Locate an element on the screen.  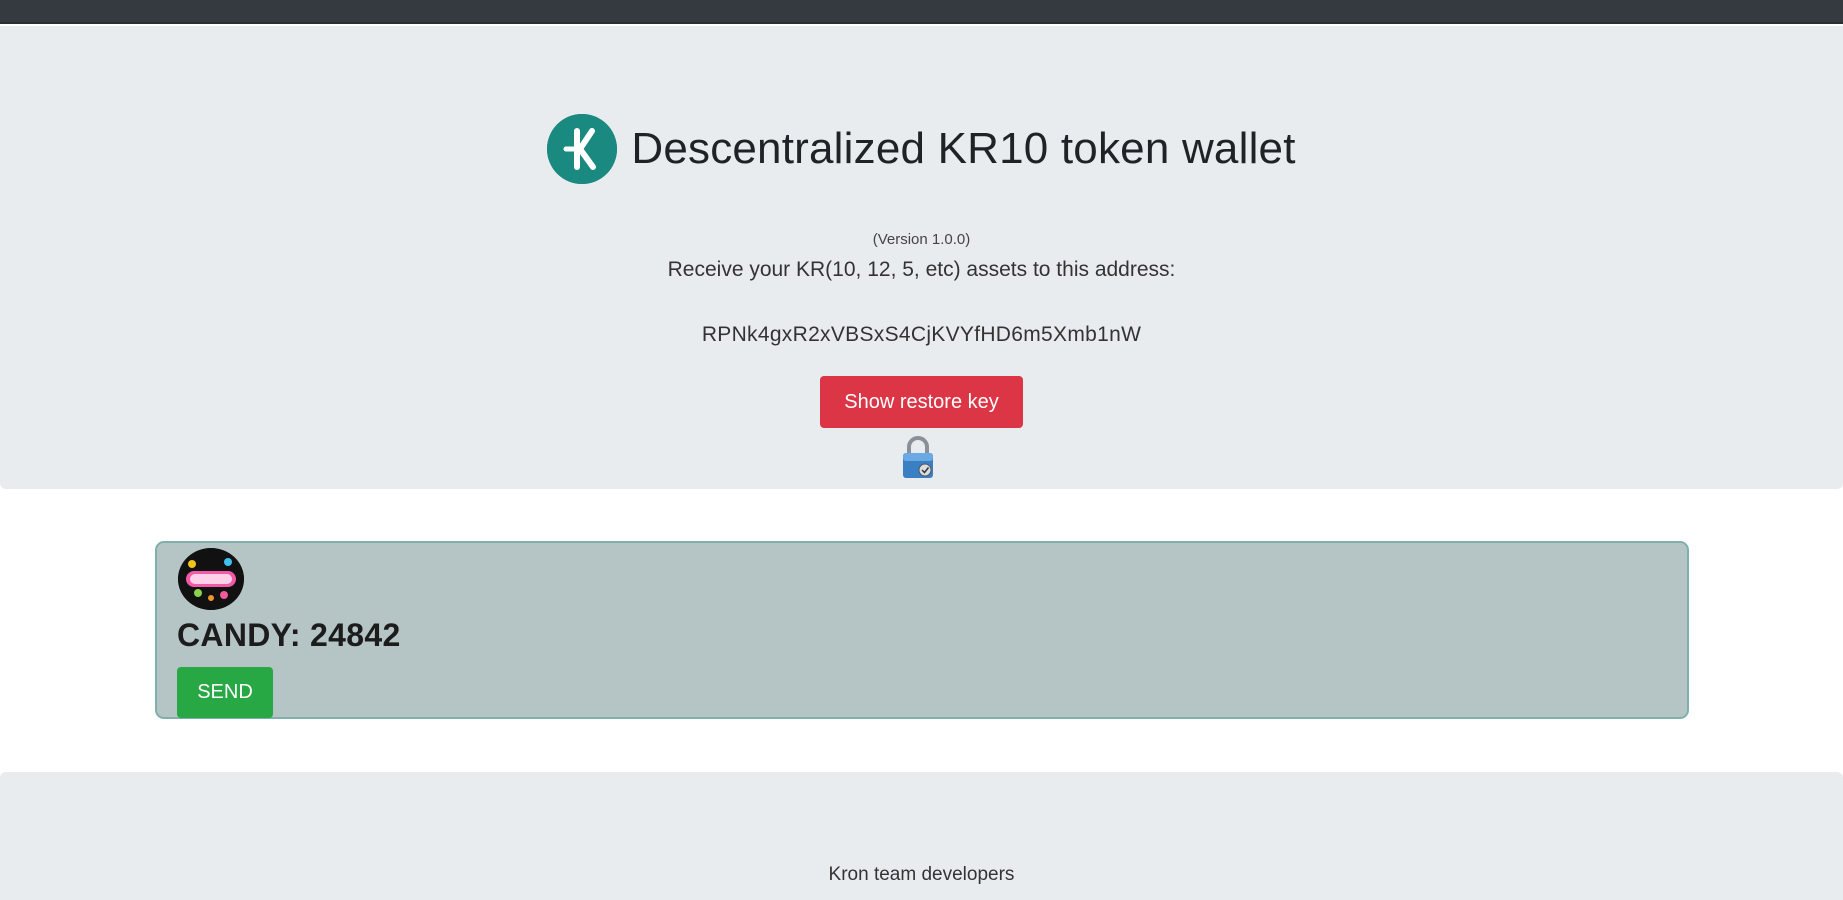
footer-credits: Kron team developers is located at coordinates (921, 874).